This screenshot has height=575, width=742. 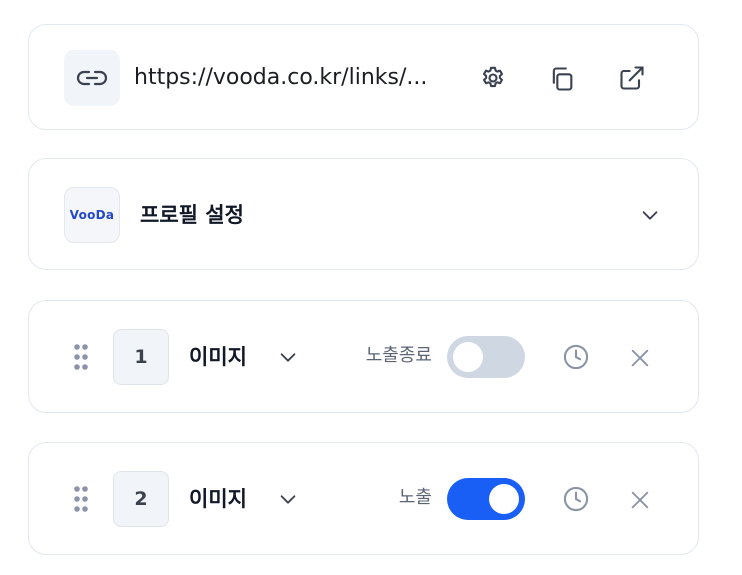 I want to click on logo-text: VooDa, so click(x=92, y=215).